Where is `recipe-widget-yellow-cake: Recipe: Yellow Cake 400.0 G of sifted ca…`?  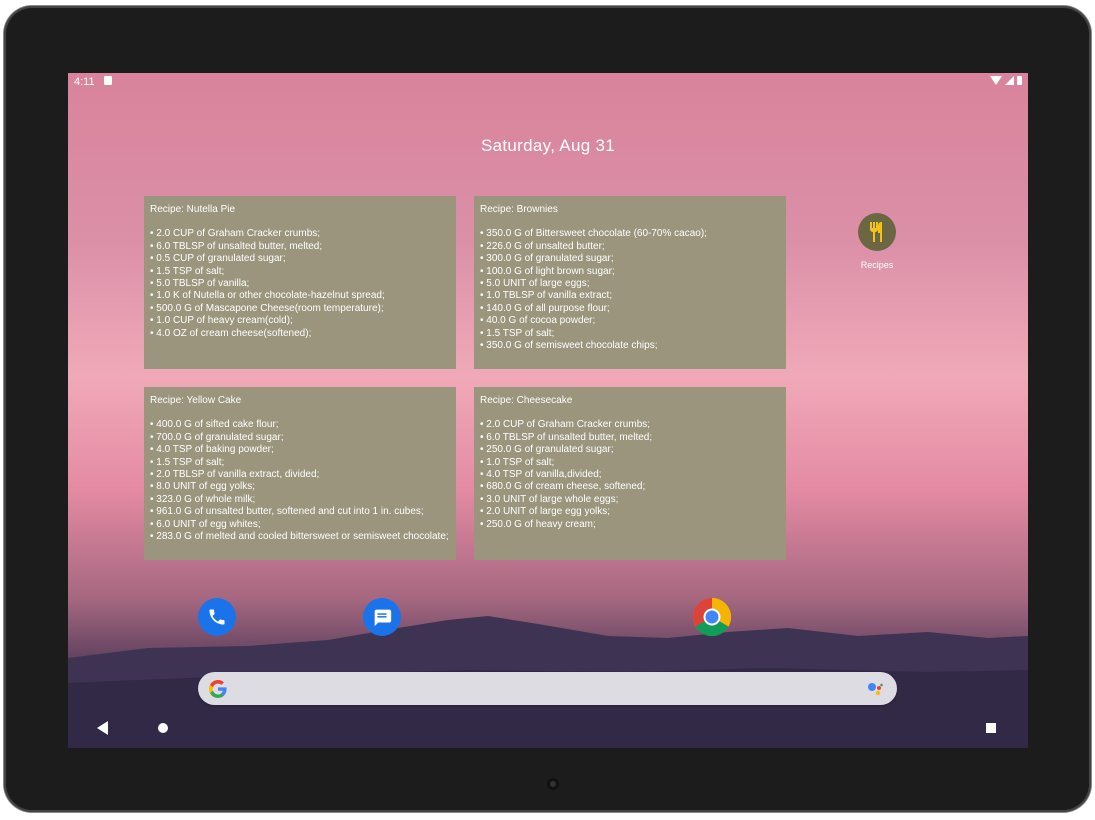
recipe-widget-yellow-cake: Recipe: Yellow Cake 400.0 G of sifted ca… is located at coordinates (300, 473).